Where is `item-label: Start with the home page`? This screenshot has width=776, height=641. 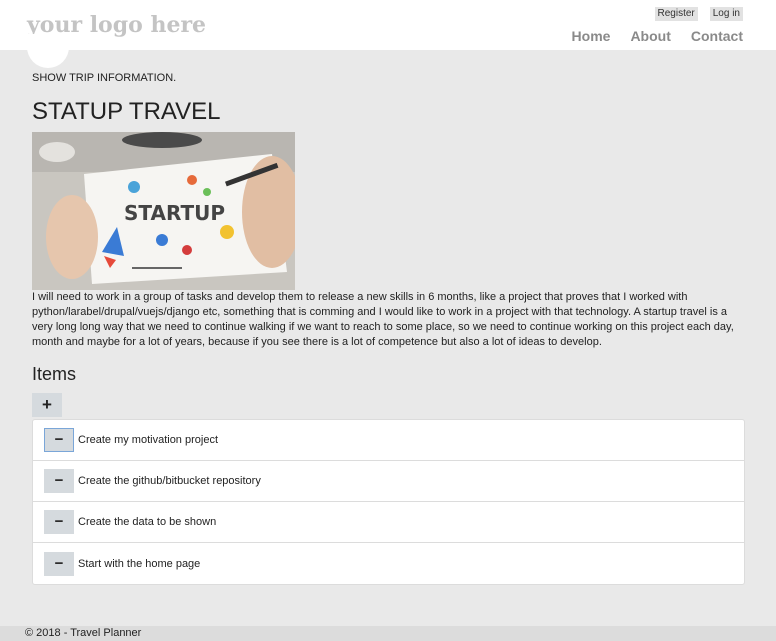
item-label: Start with the home page is located at coordinates (139, 563).